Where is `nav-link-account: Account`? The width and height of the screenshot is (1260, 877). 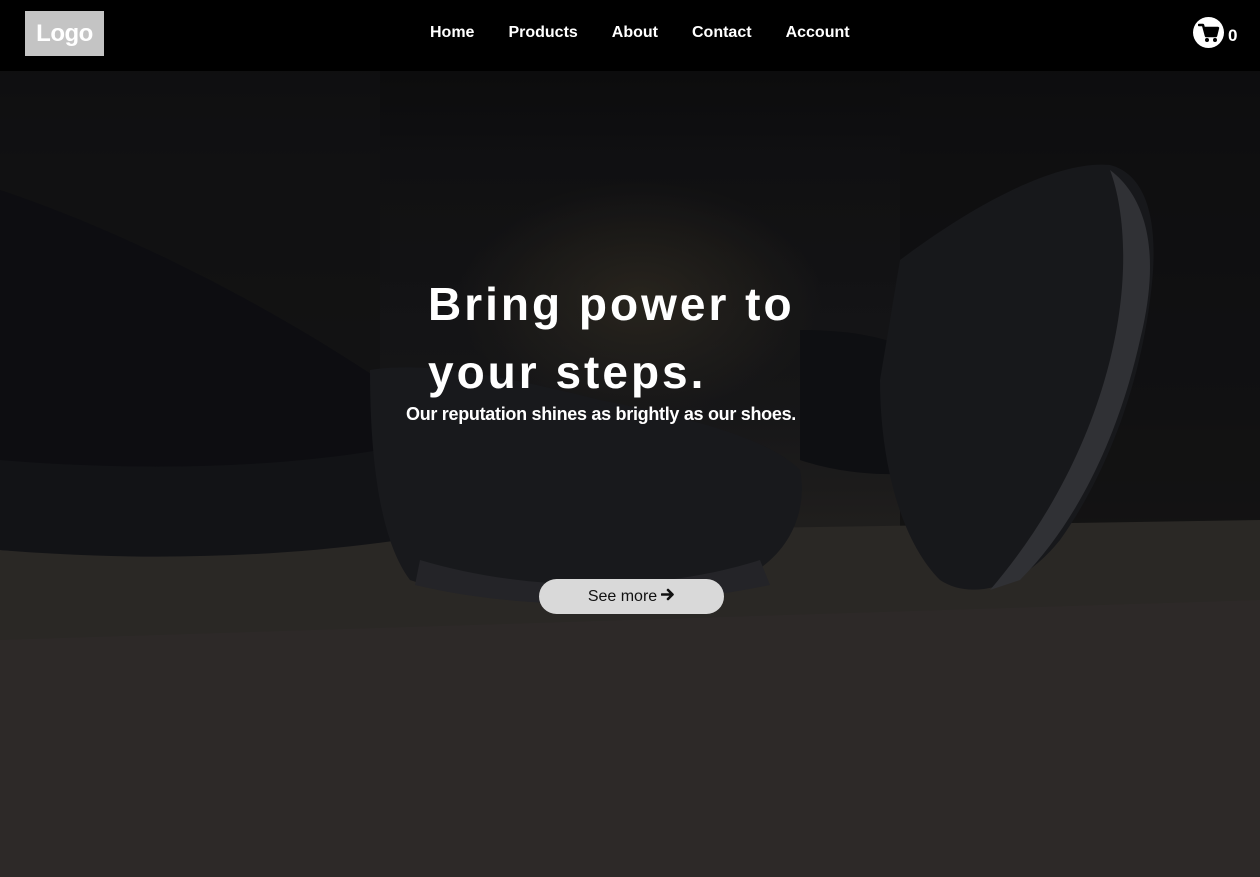 nav-link-account: Account is located at coordinates (818, 33).